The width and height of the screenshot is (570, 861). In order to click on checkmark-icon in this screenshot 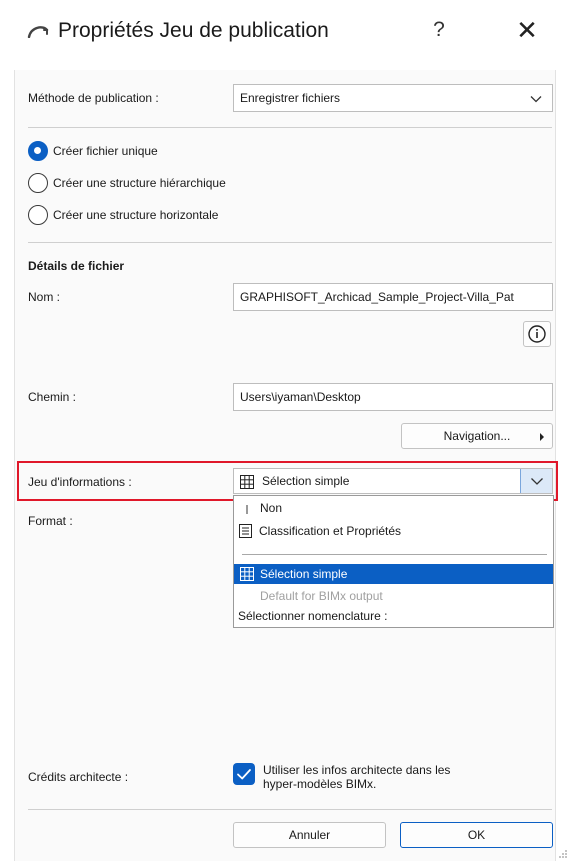, I will do `click(244, 774)`.